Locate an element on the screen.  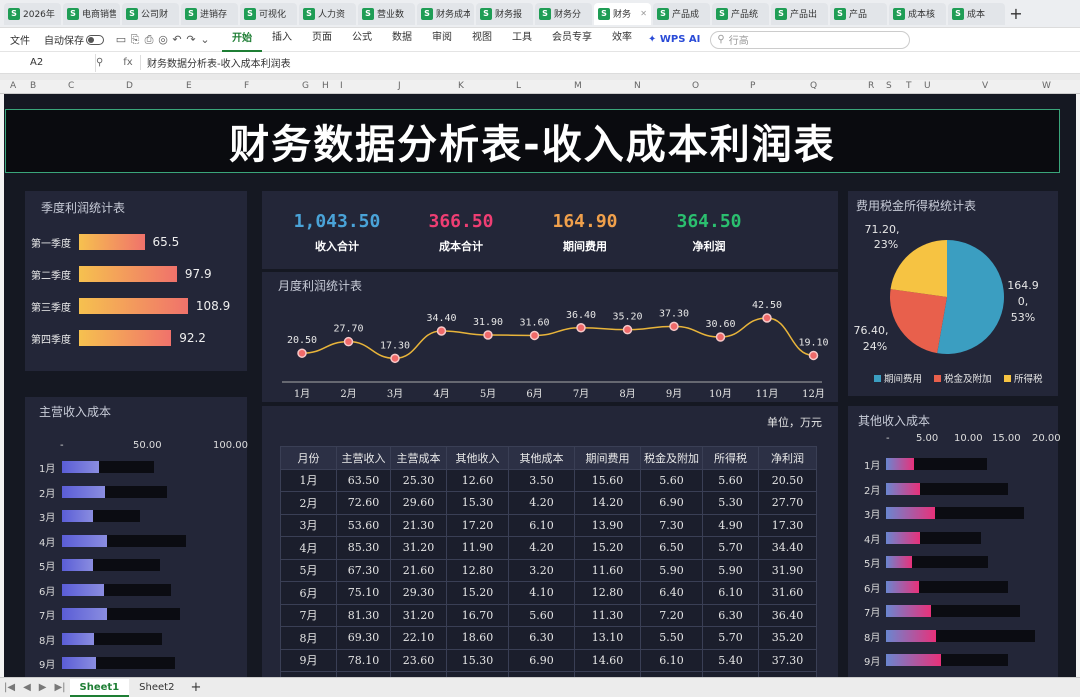
title-banner: 财务数据分析表-收入成本利润表 is located at coordinates (532, 141).